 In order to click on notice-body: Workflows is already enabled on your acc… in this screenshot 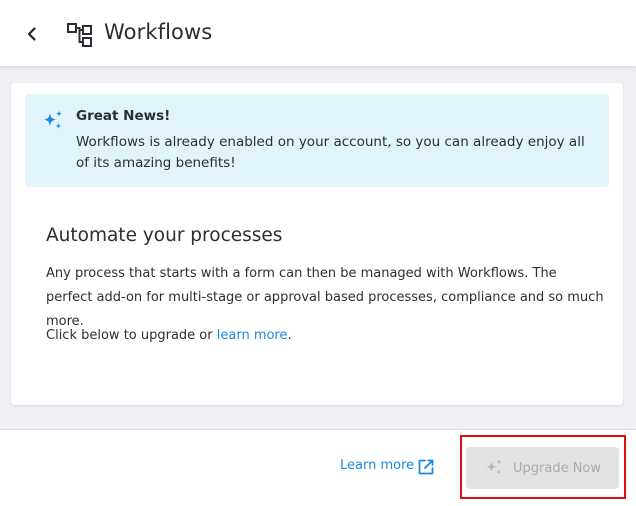, I will do `click(330, 152)`.